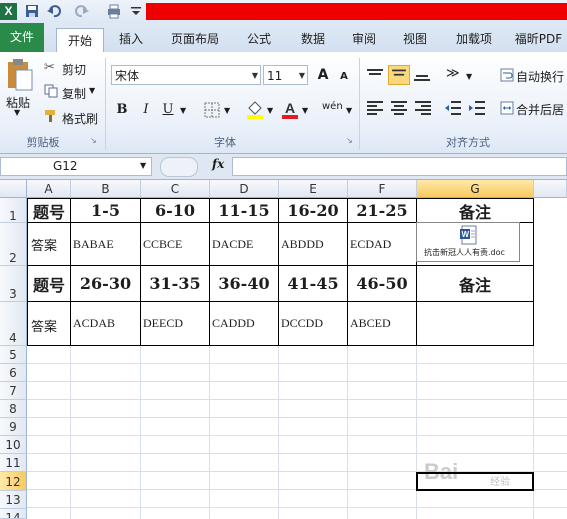  Describe the element at coordinates (244, 244) in the screenshot. I see `cell-d2: DACDE` at that location.